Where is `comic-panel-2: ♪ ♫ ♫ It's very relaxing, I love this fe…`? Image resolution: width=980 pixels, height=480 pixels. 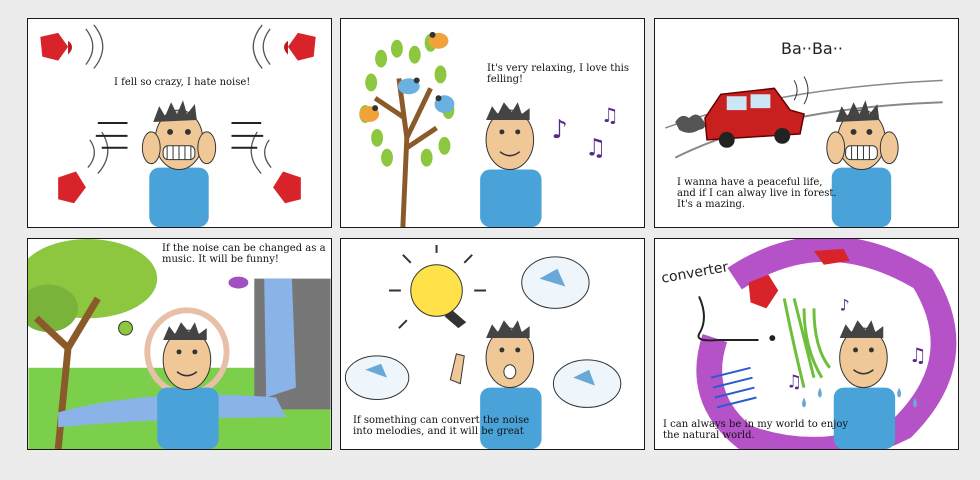
comic-panel-2: ♪ ♫ ♫ It's very relaxing, I love this fe… is located at coordinates (492, 123).